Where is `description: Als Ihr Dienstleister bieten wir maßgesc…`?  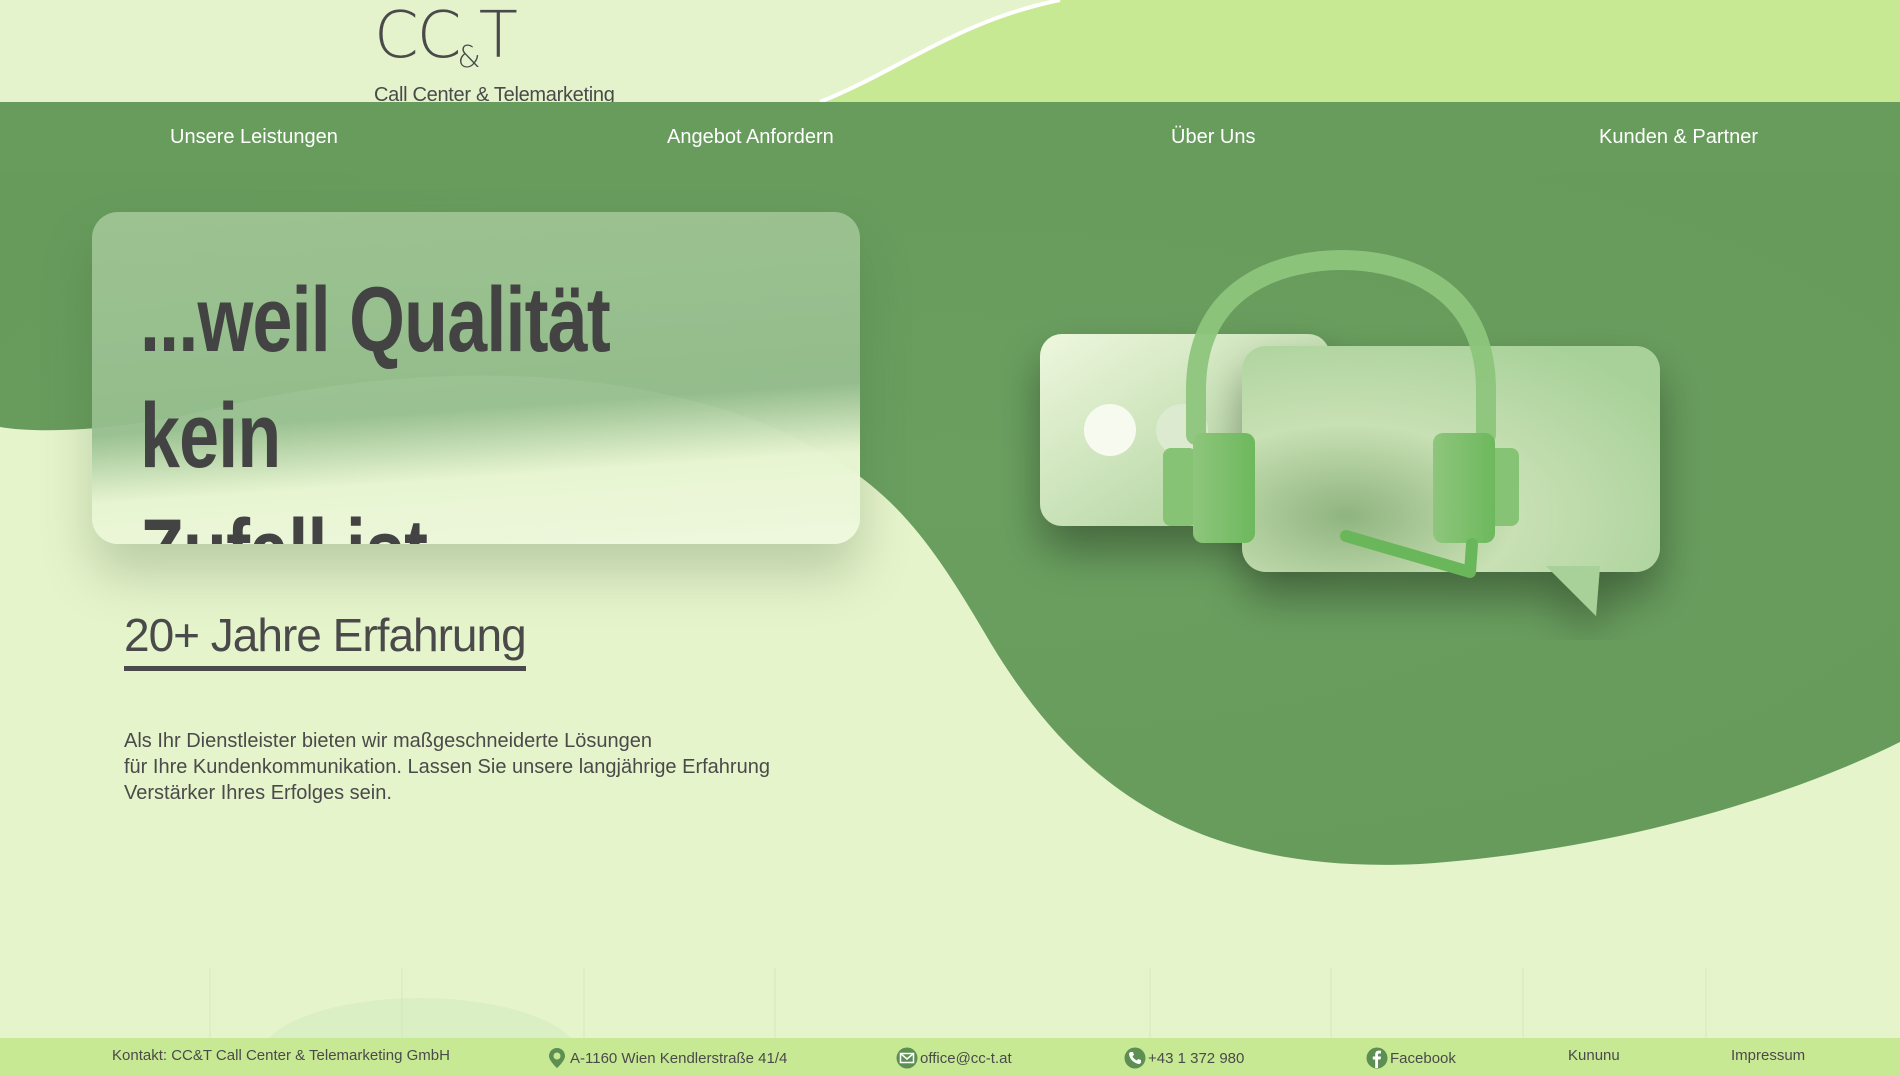
description: Als Ihr Dienstleister bieten wir maßgesc… is located at coordinates (454, 767).